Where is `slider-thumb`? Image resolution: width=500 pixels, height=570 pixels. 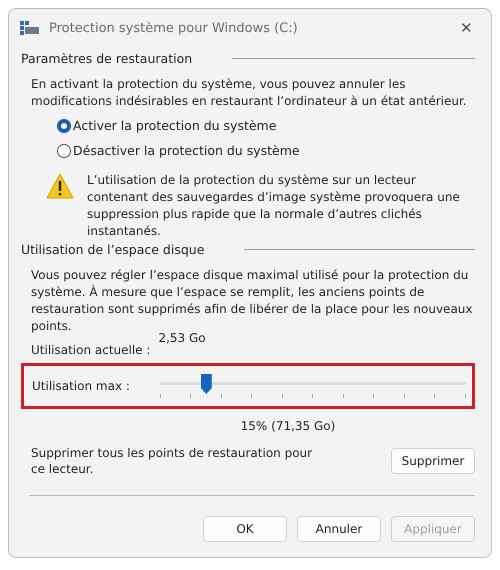
slider-thumb is located at coordinates (206, 384).